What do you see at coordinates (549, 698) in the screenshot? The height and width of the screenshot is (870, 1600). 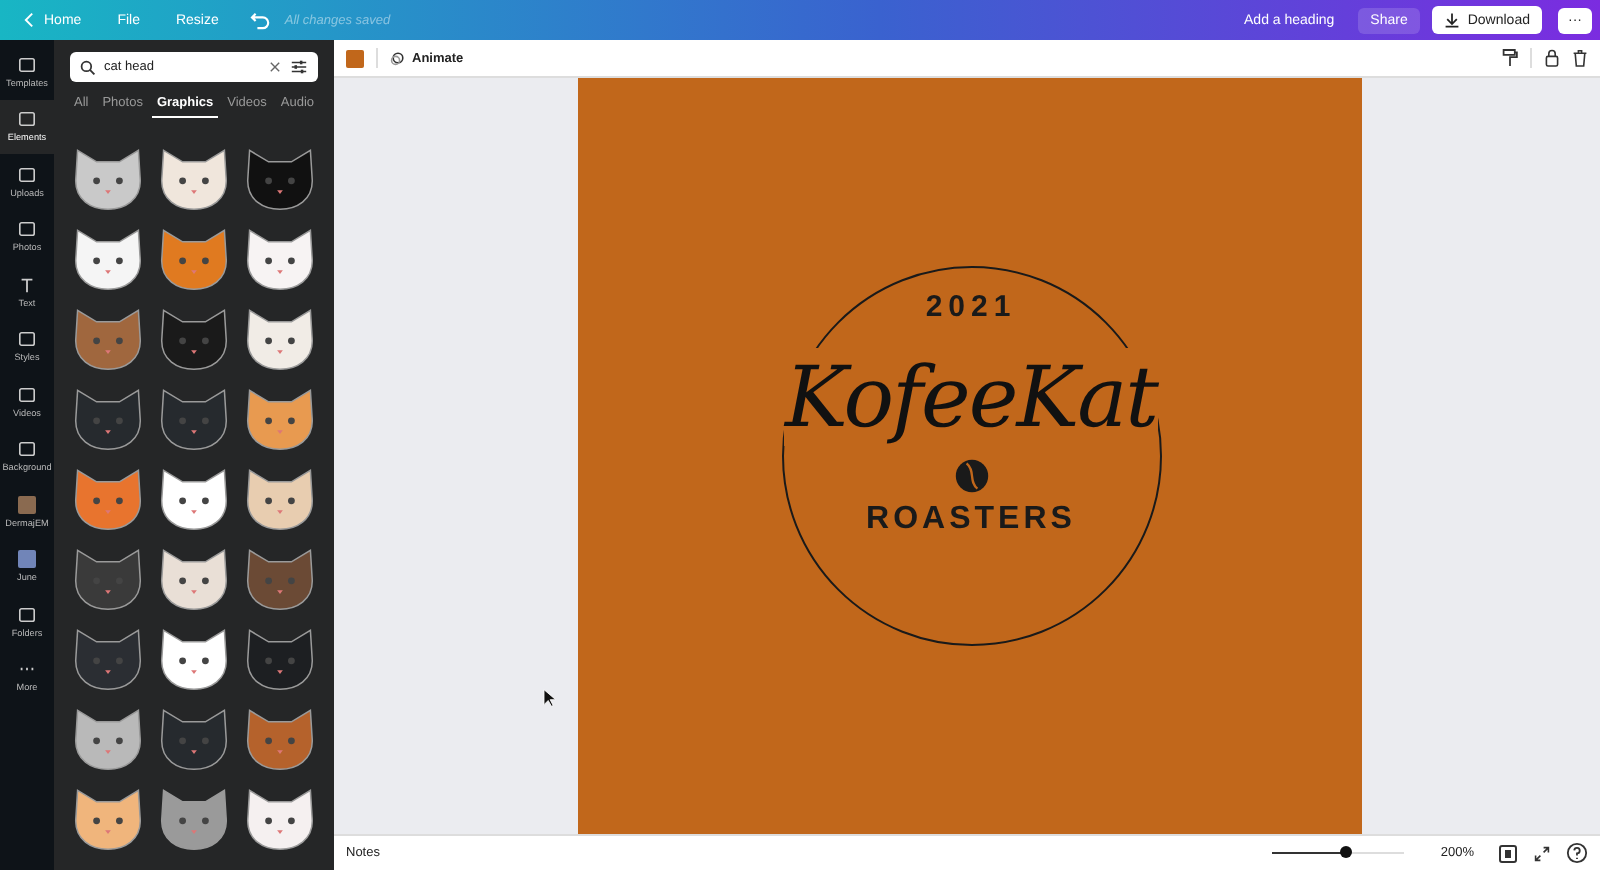 I see `mouse-cursor-icon` at bounding box center [549, 698].